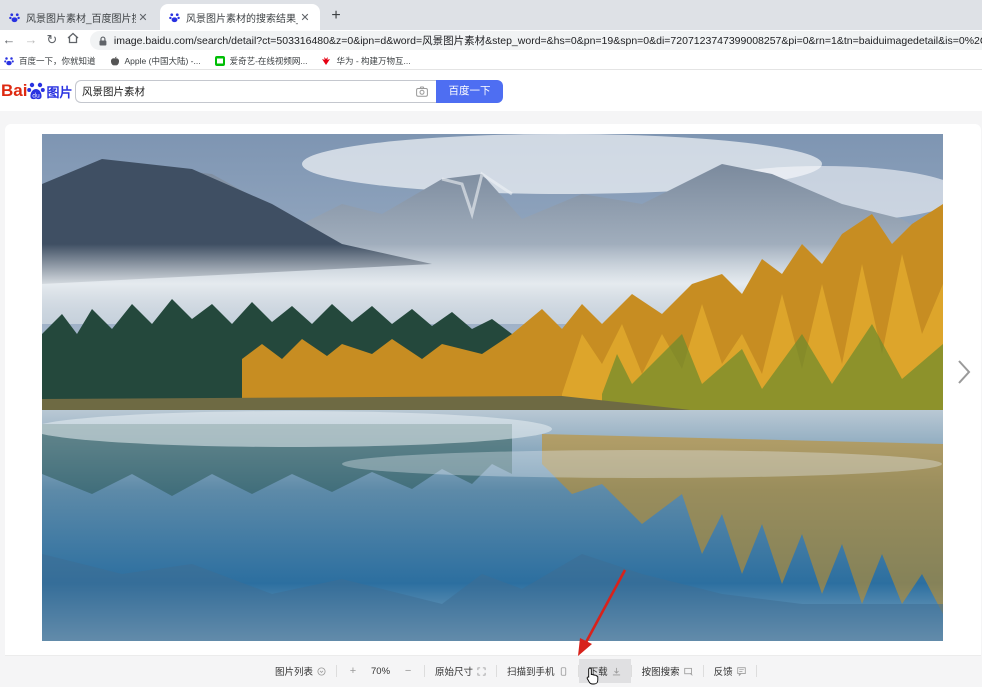 This screenshot has height=687, width=982. I want to click on back-icon: ←, so click(9, 40).